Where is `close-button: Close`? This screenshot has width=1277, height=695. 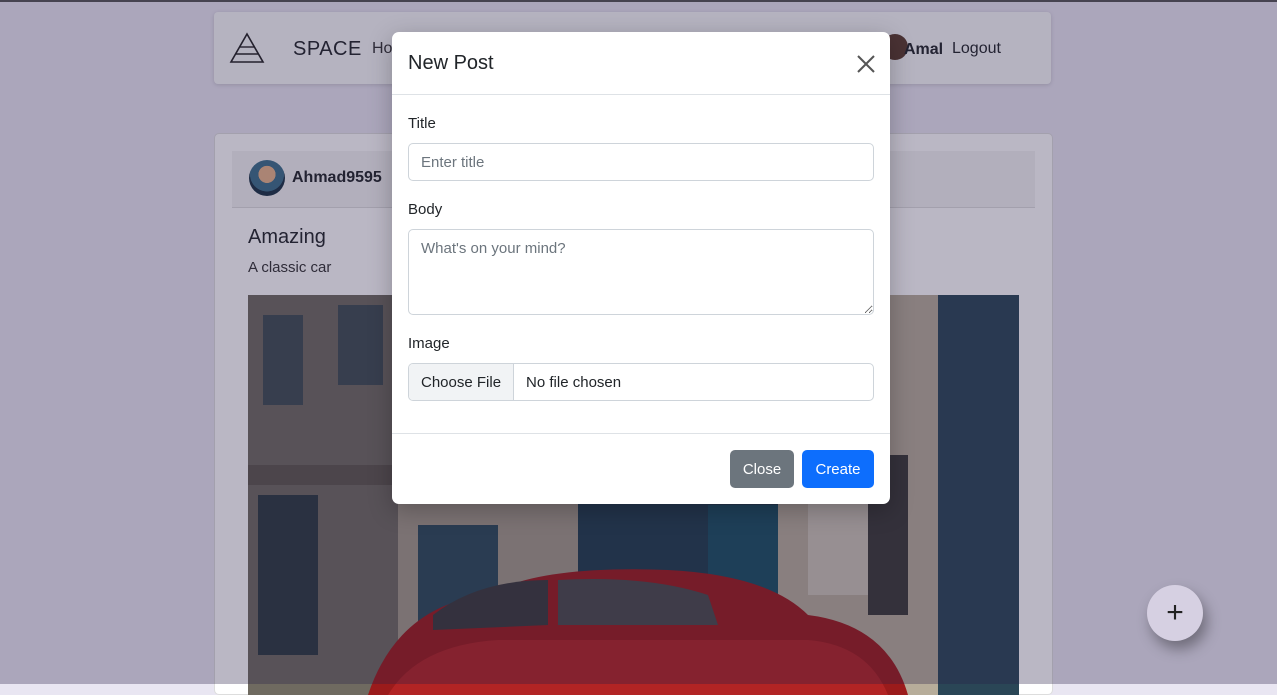 close-button: Close is located at coordinates (762, 469).